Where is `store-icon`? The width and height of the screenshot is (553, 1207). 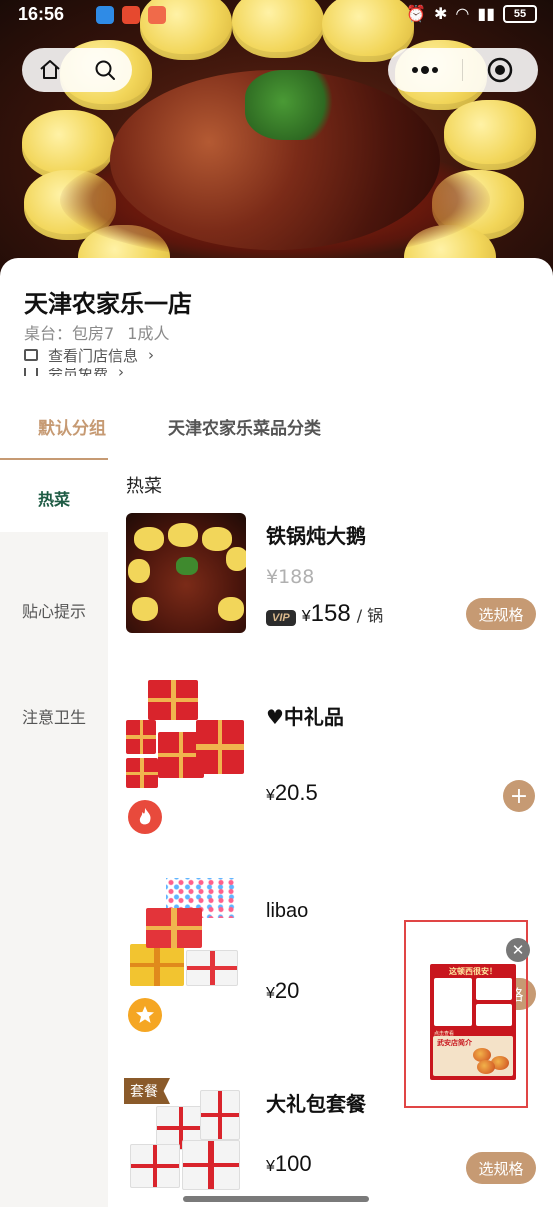
store-icon is located at coordinates (31, 355).